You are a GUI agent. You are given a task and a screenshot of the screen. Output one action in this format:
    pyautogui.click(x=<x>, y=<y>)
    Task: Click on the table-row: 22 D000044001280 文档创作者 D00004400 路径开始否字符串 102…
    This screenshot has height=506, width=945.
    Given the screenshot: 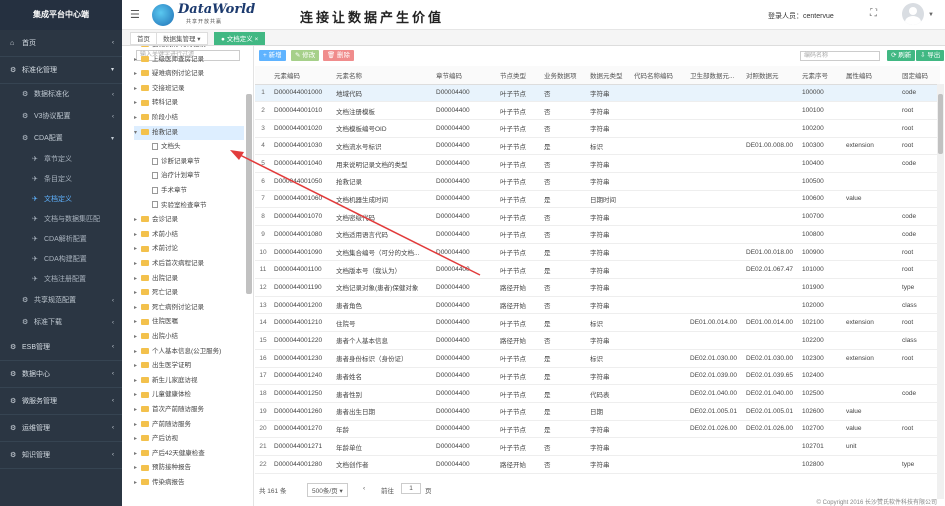 What is the action you would take?
    pyautogui.click(x=597, y=464)
    